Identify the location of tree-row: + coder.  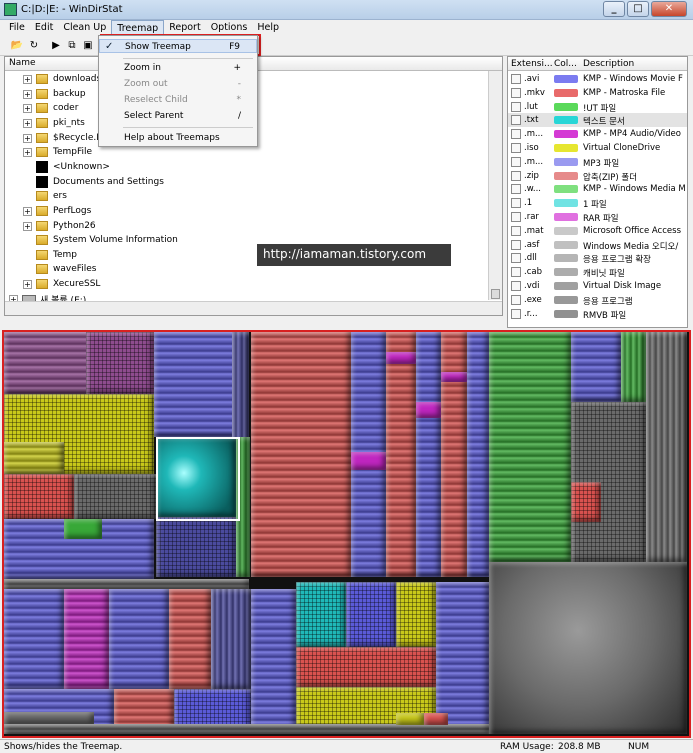
(50, 108).